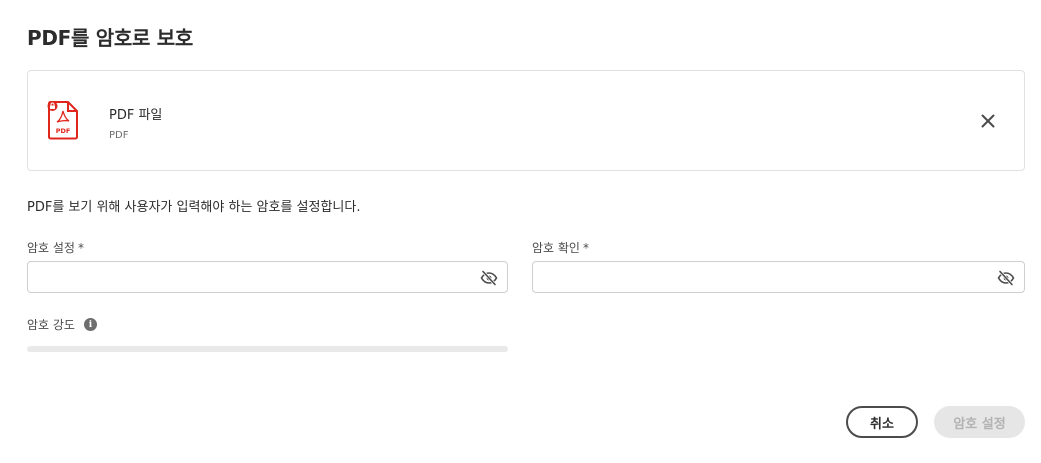 This screenshot has width=1041, height=463. I want to click on toggle-password-visibility-button, so click(489, 278).